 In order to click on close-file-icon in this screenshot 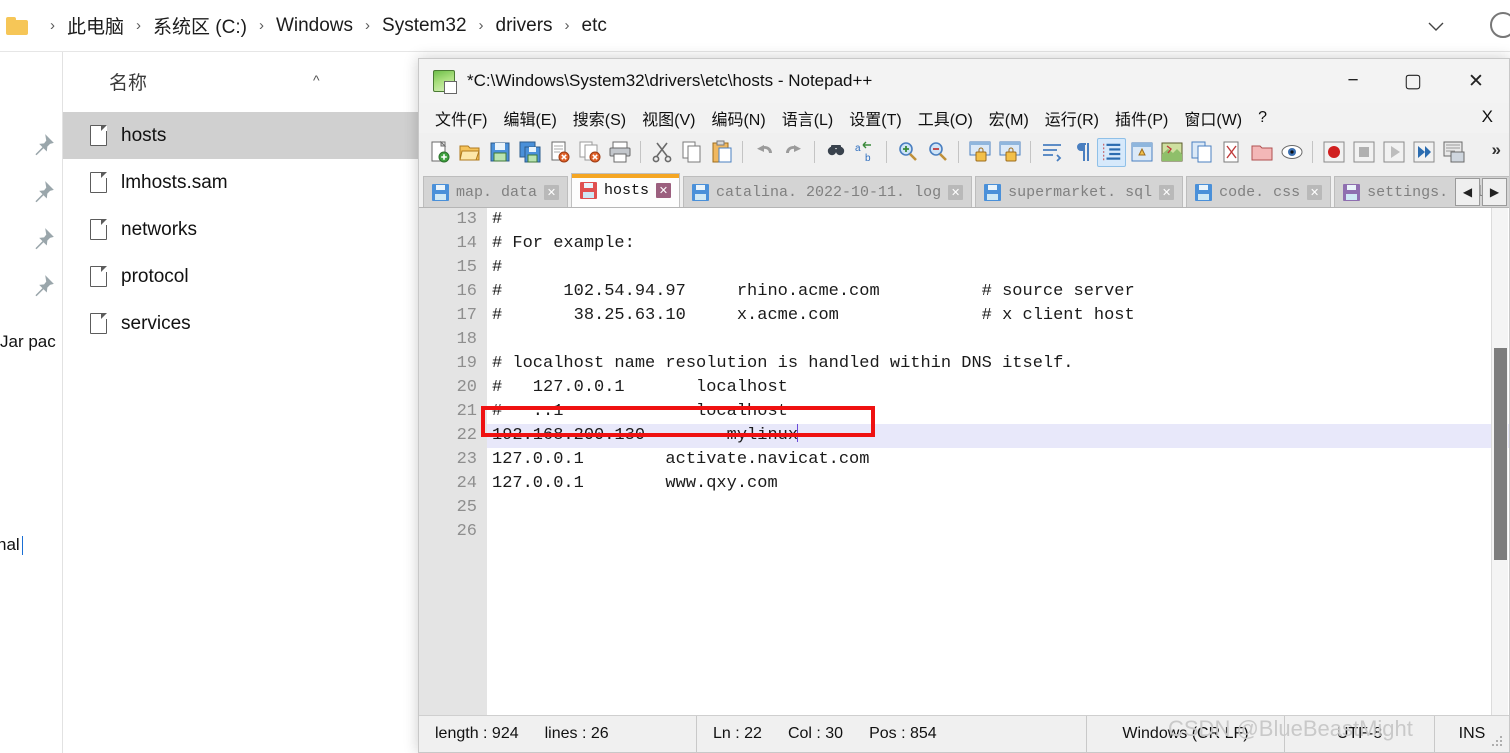, I will do `click(559, 152)`.